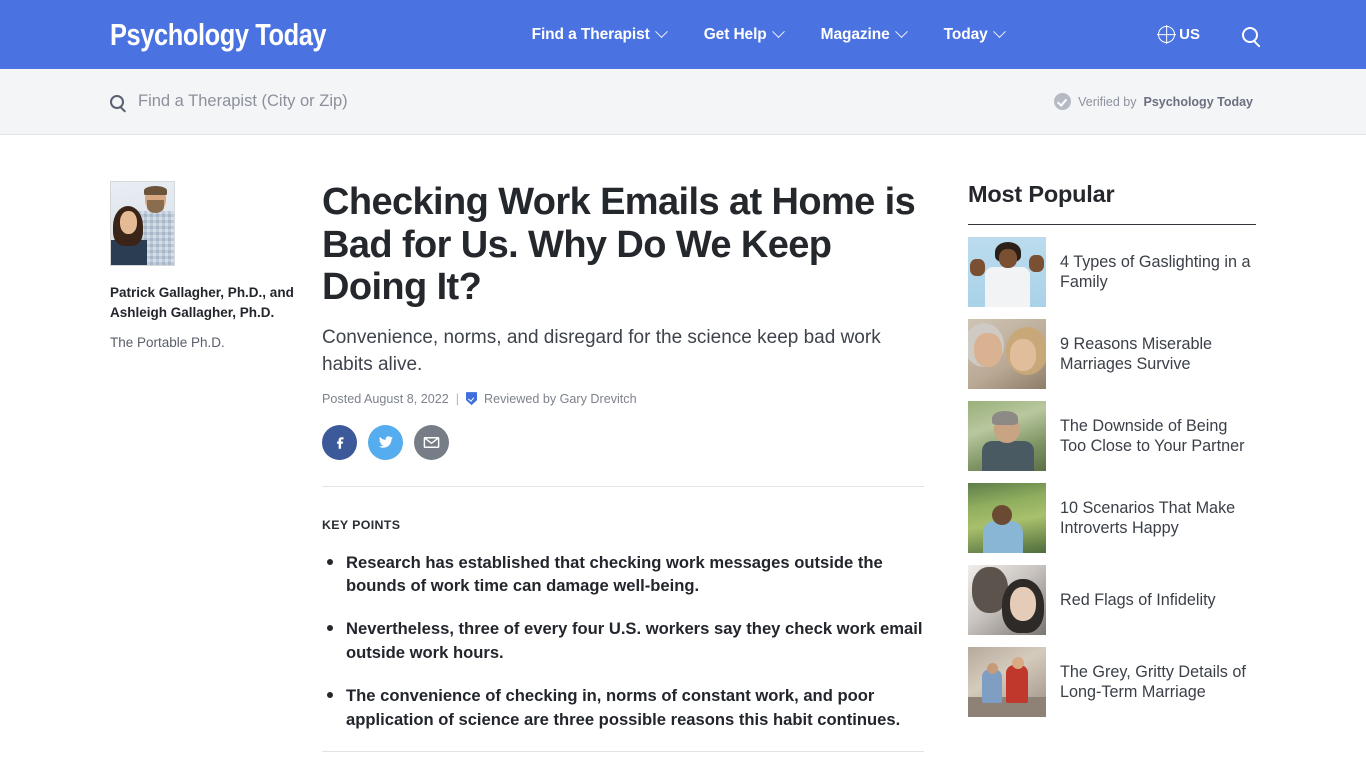 The height and width of the screenshot is (768, 1366). What do you see at coordinates (472, 399) in the screenshot?
I see `shield-check-icon` at bounding box center [472, 399].